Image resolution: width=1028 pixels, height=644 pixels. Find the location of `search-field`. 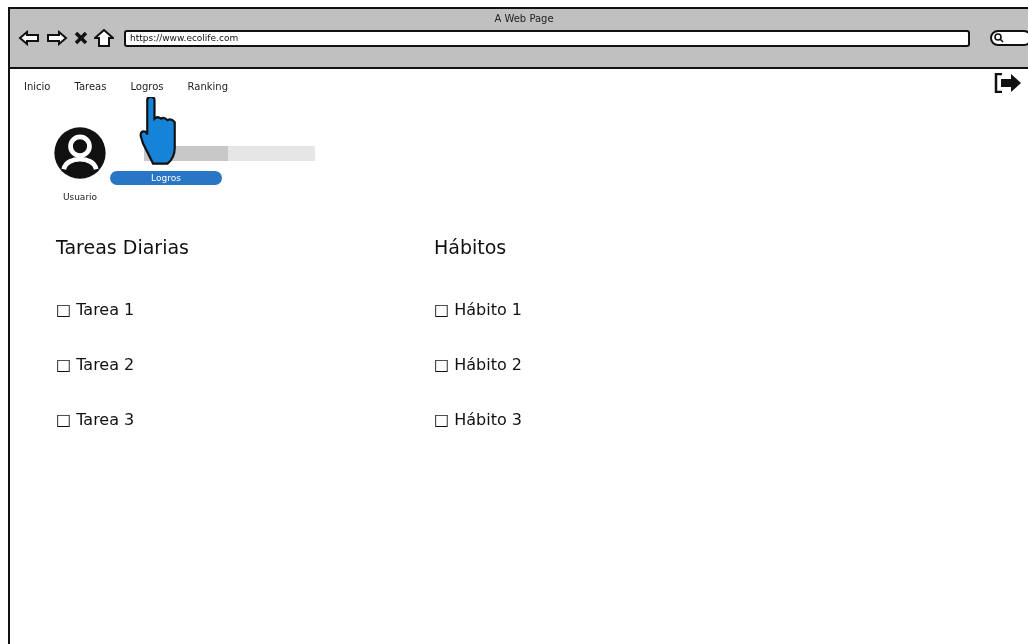

search-field is located at coordinates (1009, 38).